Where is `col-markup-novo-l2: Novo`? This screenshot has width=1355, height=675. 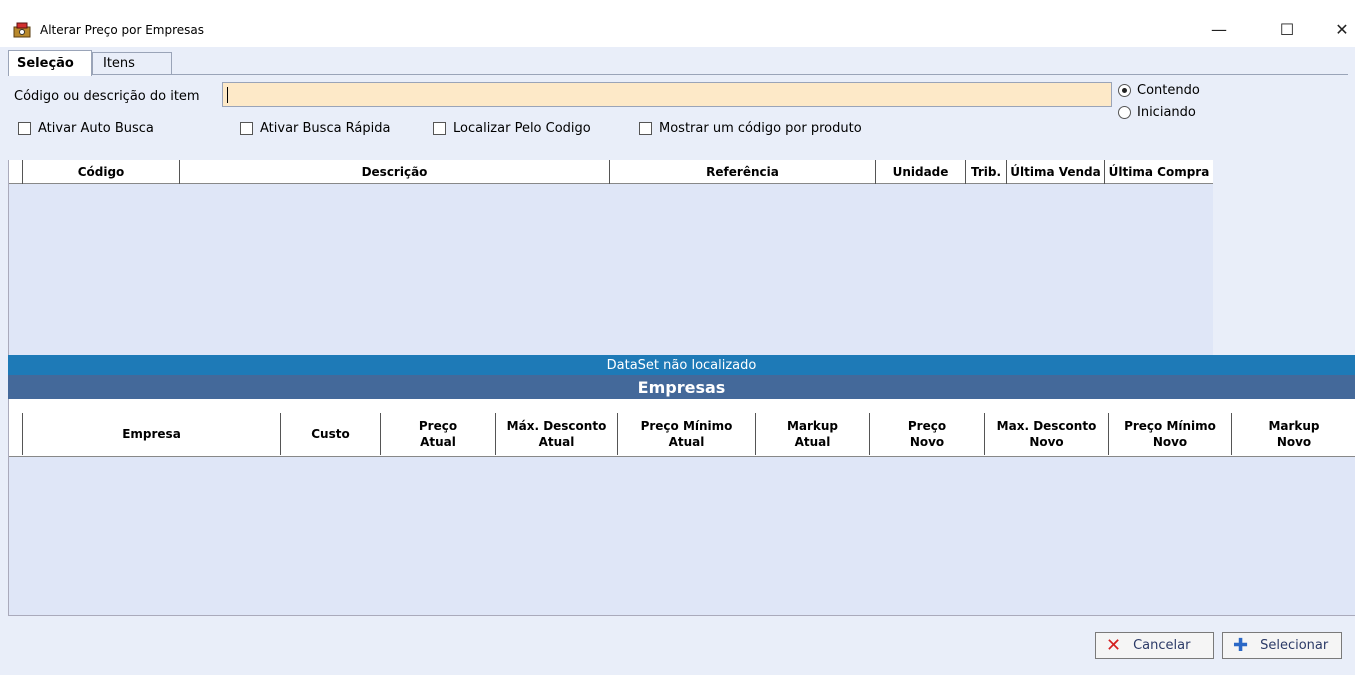 col-markup-novo-l2: Novo is located at coordinates (1294, 442).